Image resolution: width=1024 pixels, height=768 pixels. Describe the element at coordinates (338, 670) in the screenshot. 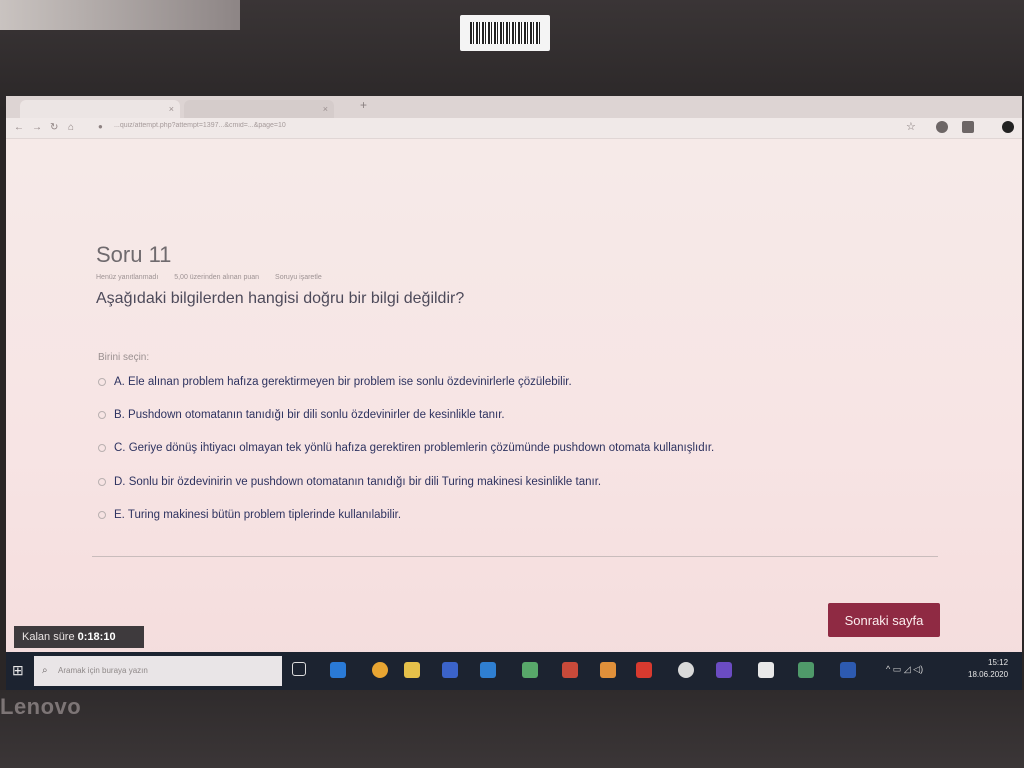

I see `edge-browser-icon` at that location.